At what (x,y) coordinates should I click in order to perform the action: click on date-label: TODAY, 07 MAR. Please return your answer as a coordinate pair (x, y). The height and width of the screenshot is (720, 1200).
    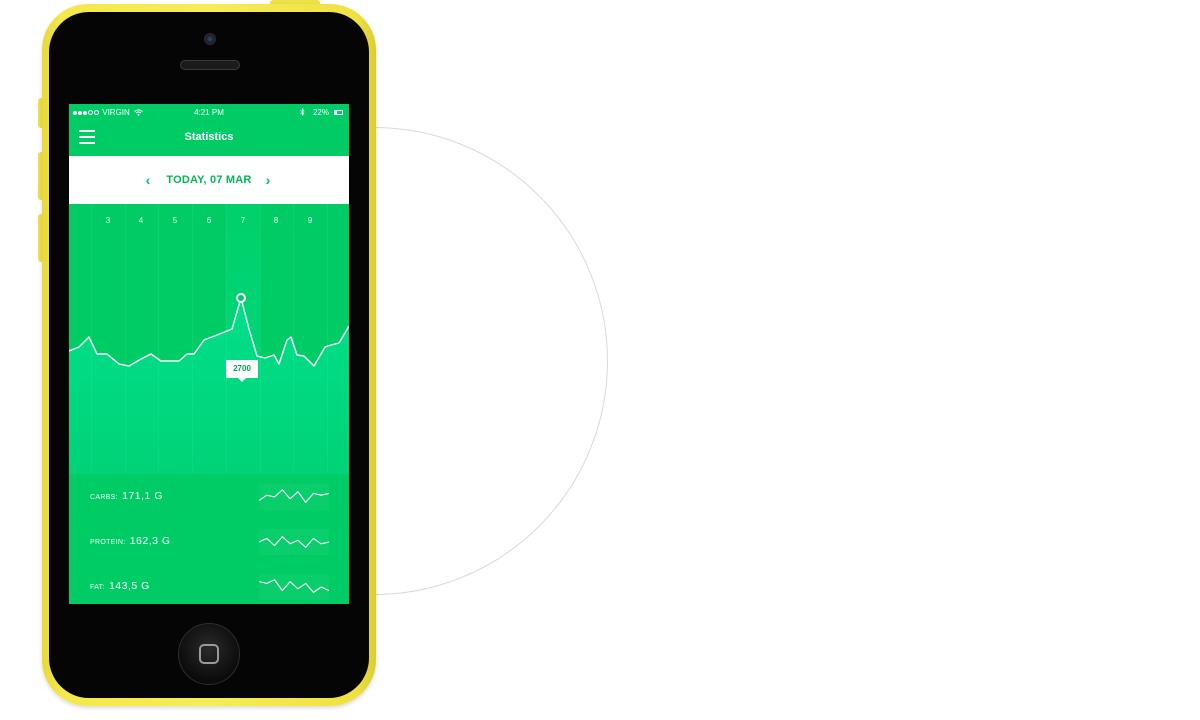
    Looking at the image, I should click on (209, 180).